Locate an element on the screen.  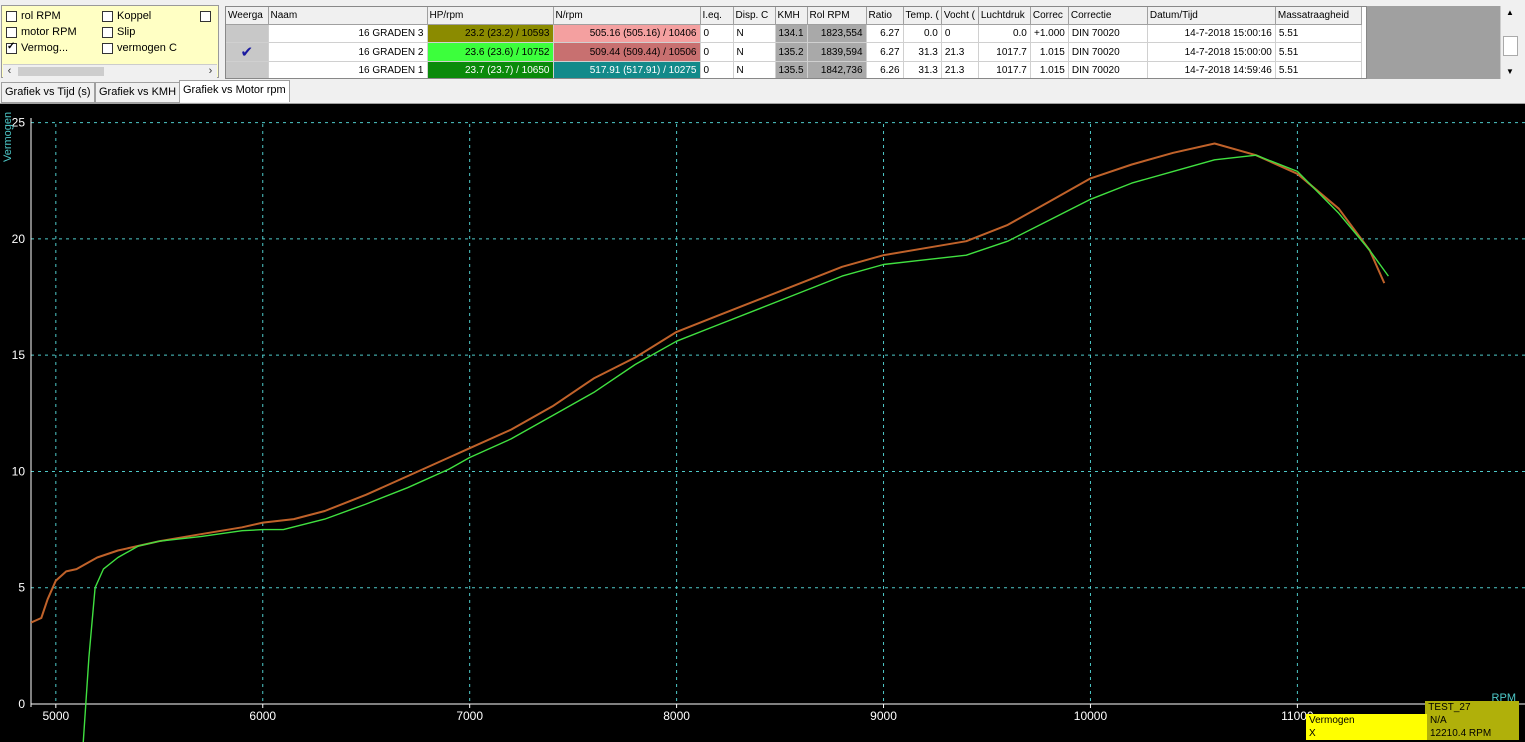
y-tick-label: 10 is located at coordinates (19, 471).